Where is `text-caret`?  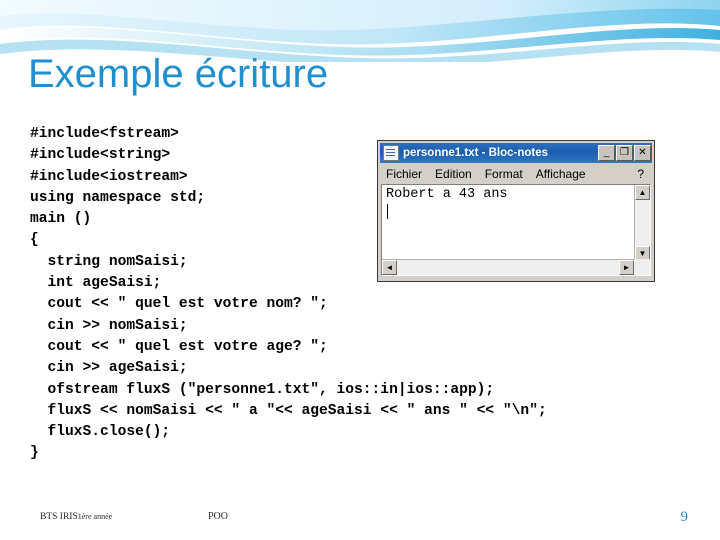 text-caret is located at coordinates (387, 211).